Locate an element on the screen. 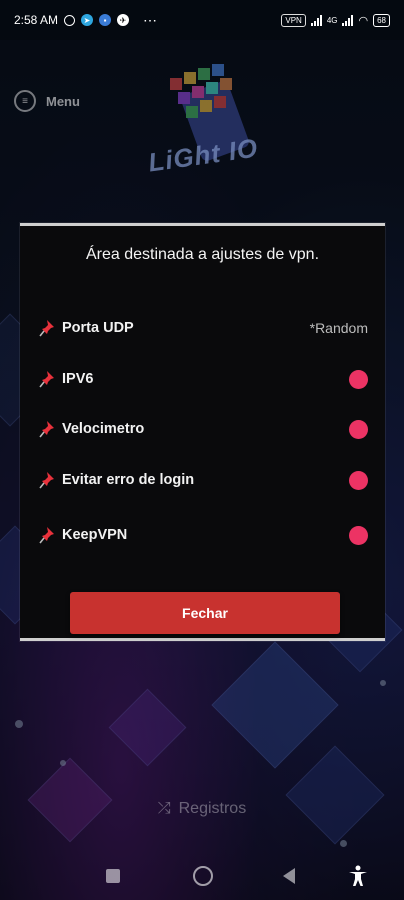 The width and height of the screenshot is (404, 900). more-notifications-icon: ⋯ is located at coordinates (150, 19).